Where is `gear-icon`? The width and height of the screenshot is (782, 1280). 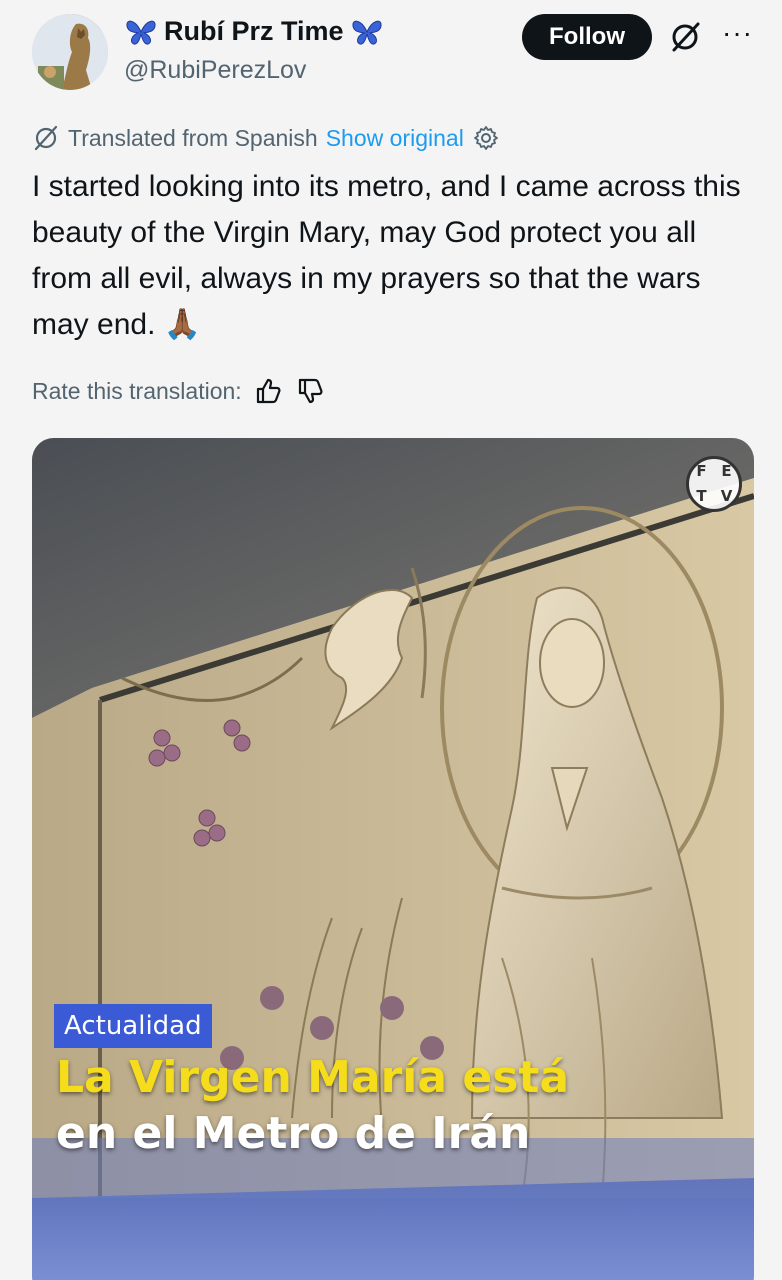 gear-icon is located at coordinates (486, 138).